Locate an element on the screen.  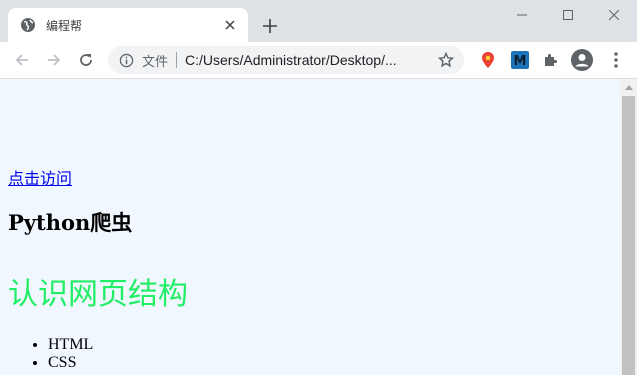
reload-icon is located at coordinates (86, 60).